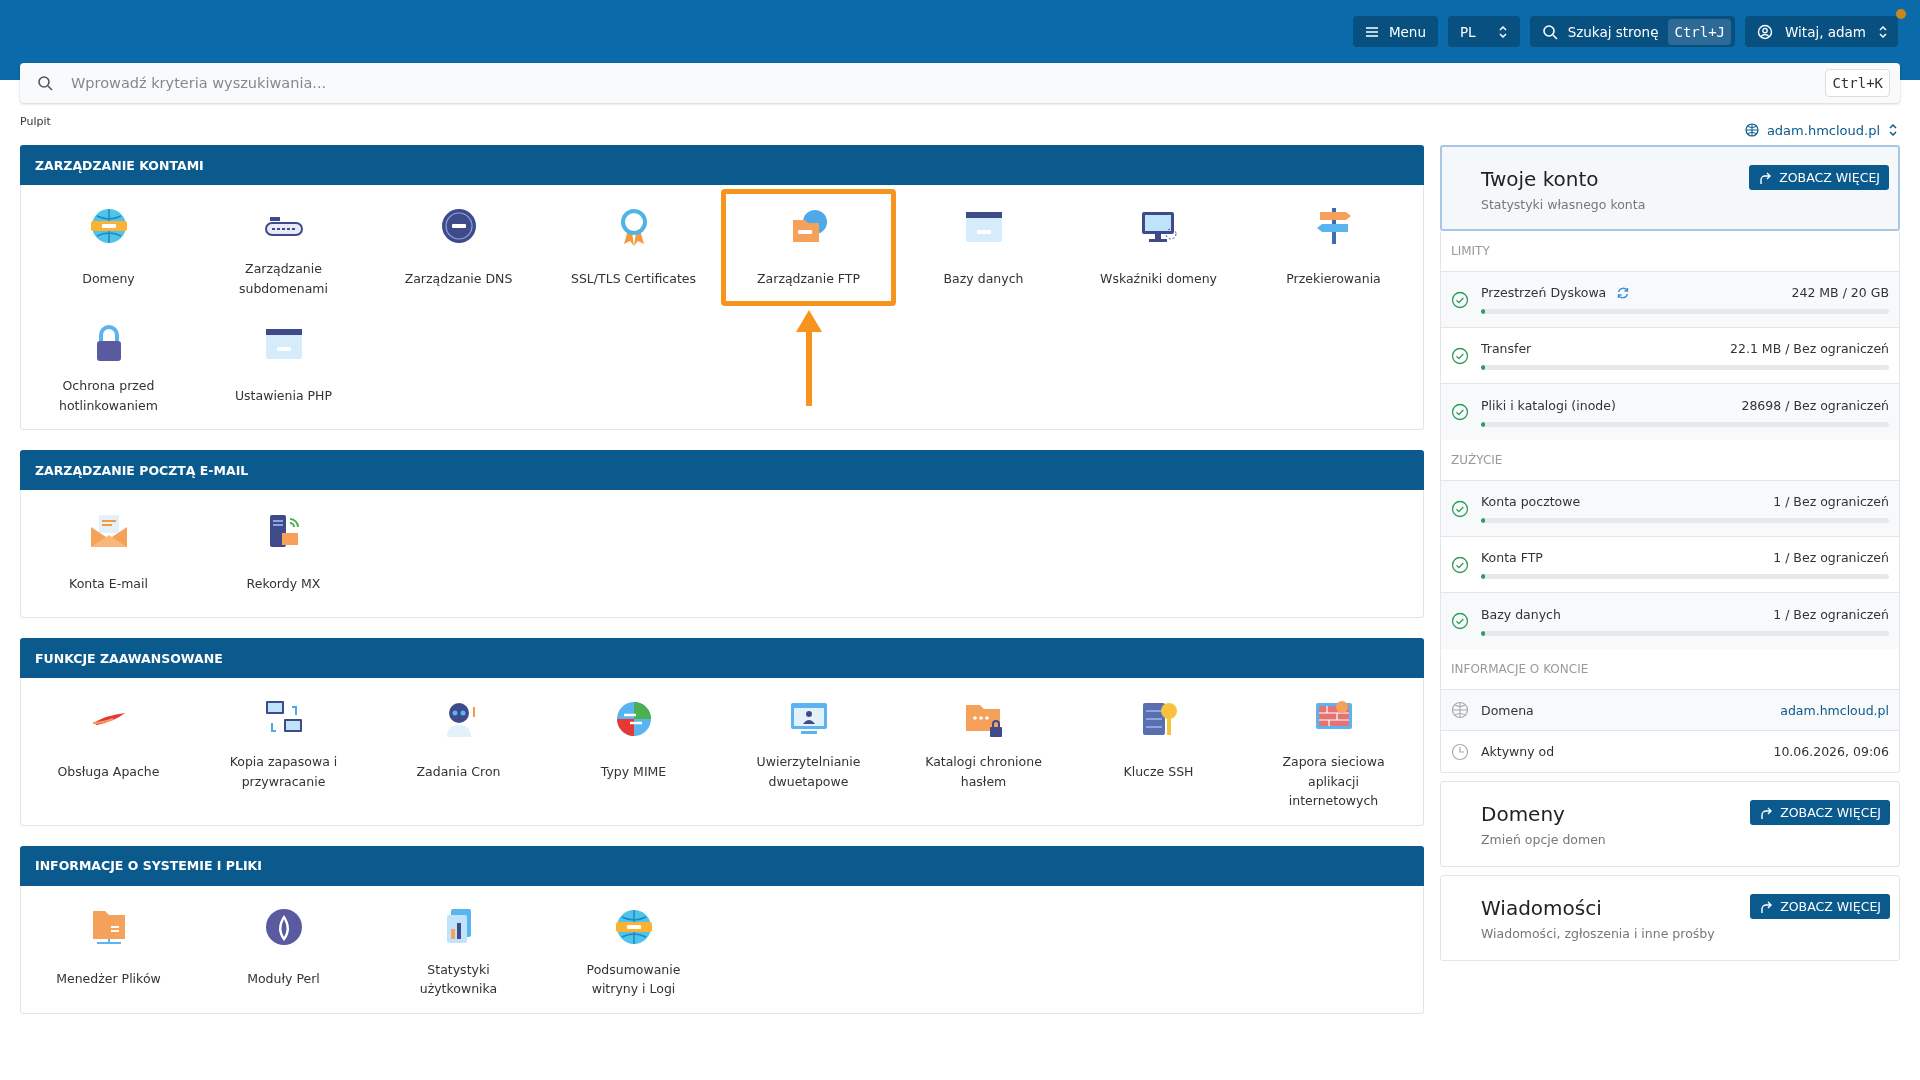  I want to click on domain-selector: adam.hmcloud.pl, so click(1821, 130).